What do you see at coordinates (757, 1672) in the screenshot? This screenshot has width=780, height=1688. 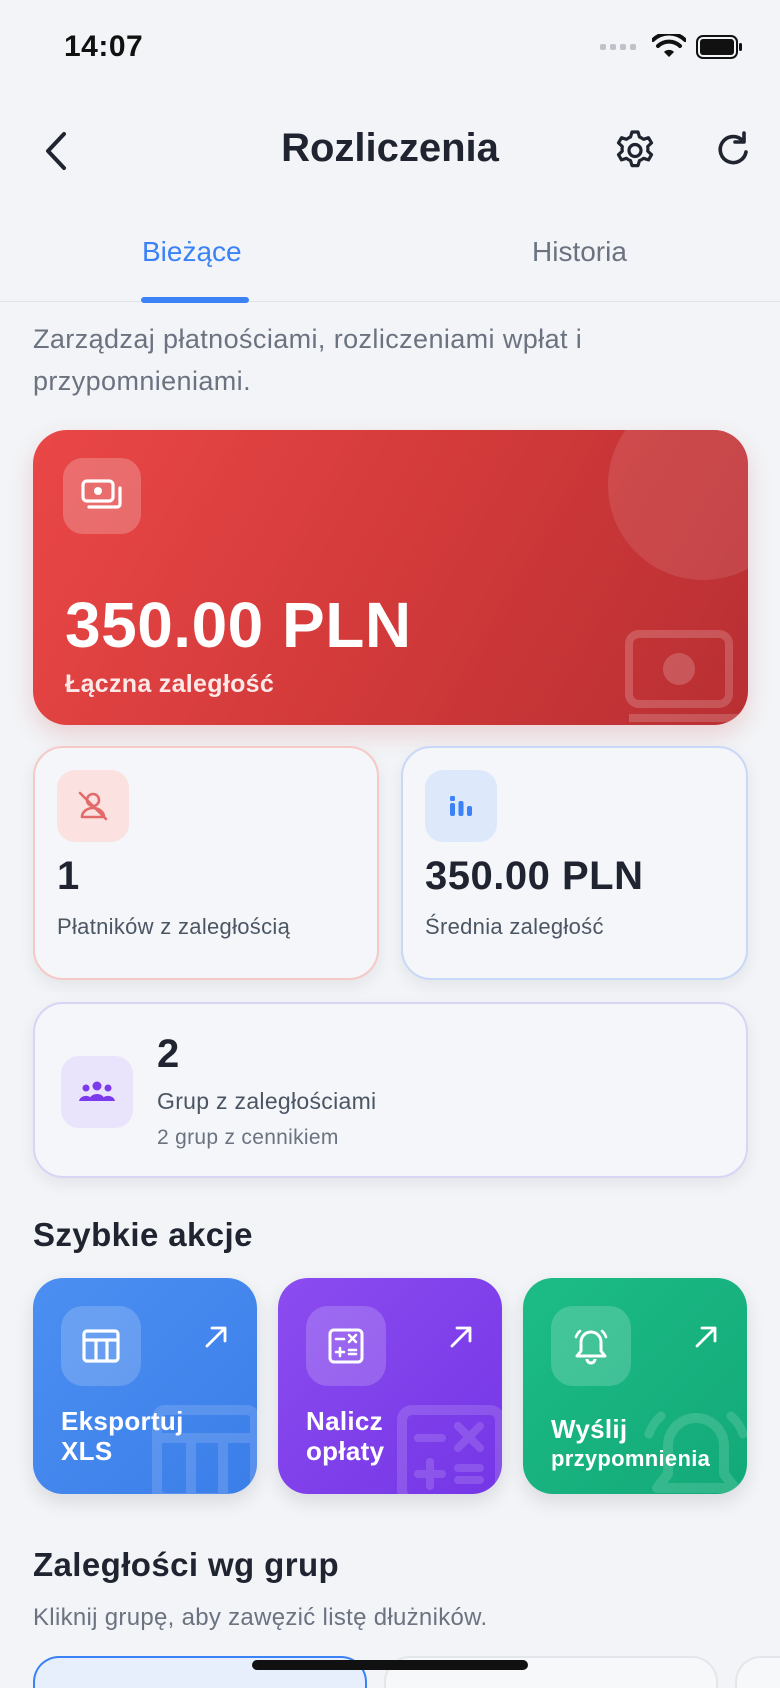 I see `group-chip` at bounding box center [757, 1672].